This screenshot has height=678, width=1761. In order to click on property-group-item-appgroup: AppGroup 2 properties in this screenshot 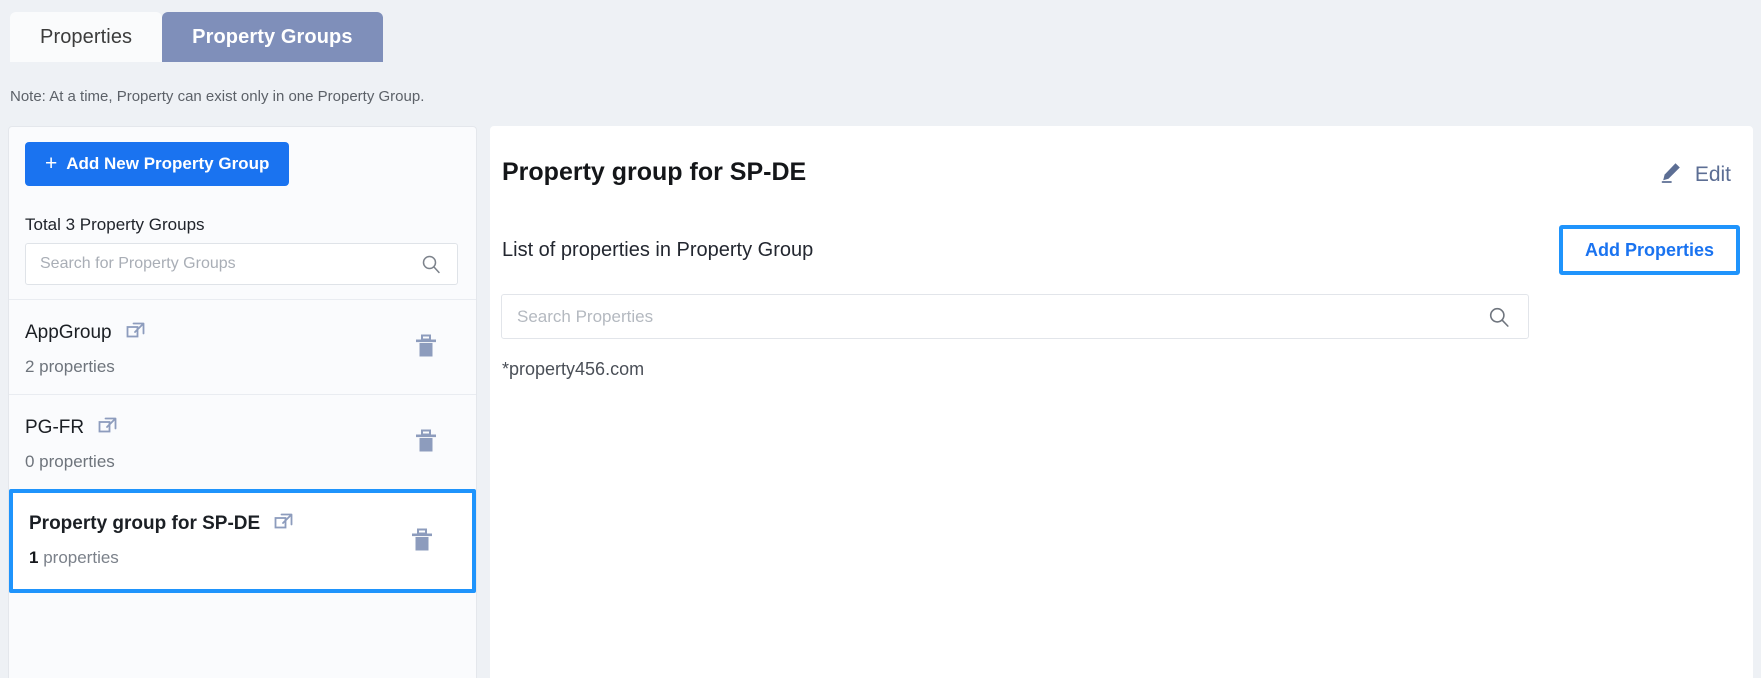, I will do `click(242, 346)`.